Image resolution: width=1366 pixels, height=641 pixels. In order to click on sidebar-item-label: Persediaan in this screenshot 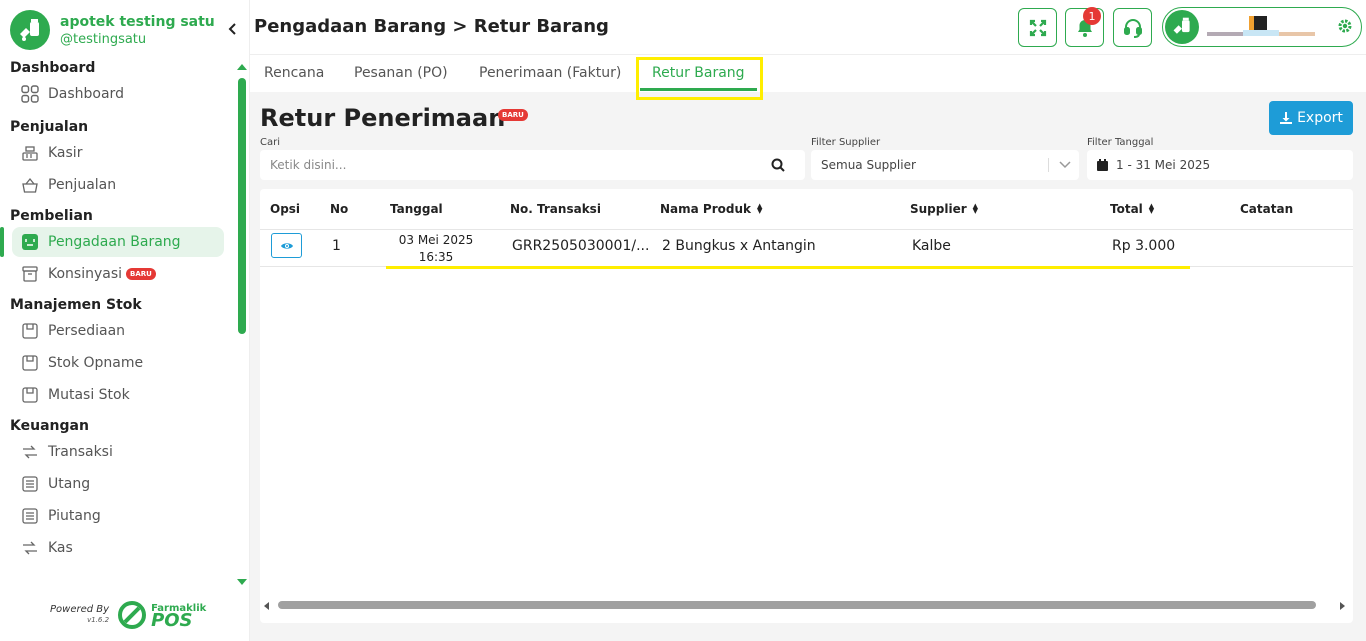, I will do `click(87, 331)`.